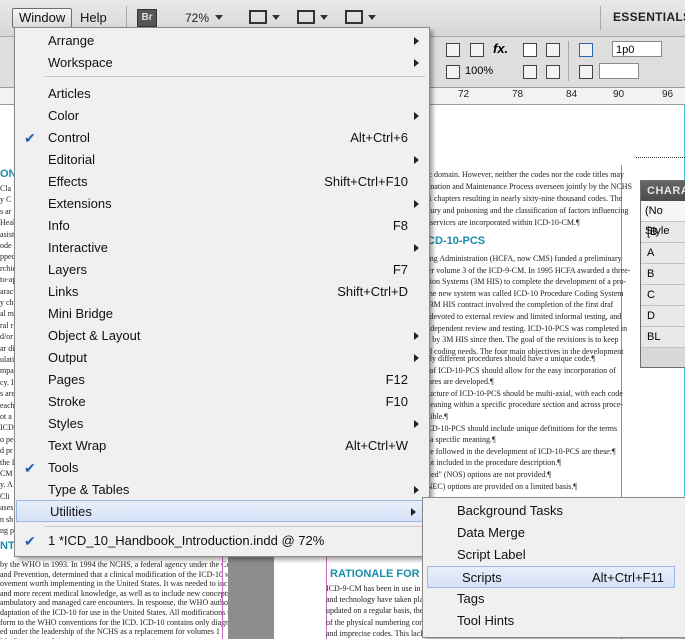 The width and height of the screenshot is (685, 639). What do you see at coordinates (219, 17) in the screenshot?
I see `zoom-dropdown-icon` at bounding box center [219, 17].